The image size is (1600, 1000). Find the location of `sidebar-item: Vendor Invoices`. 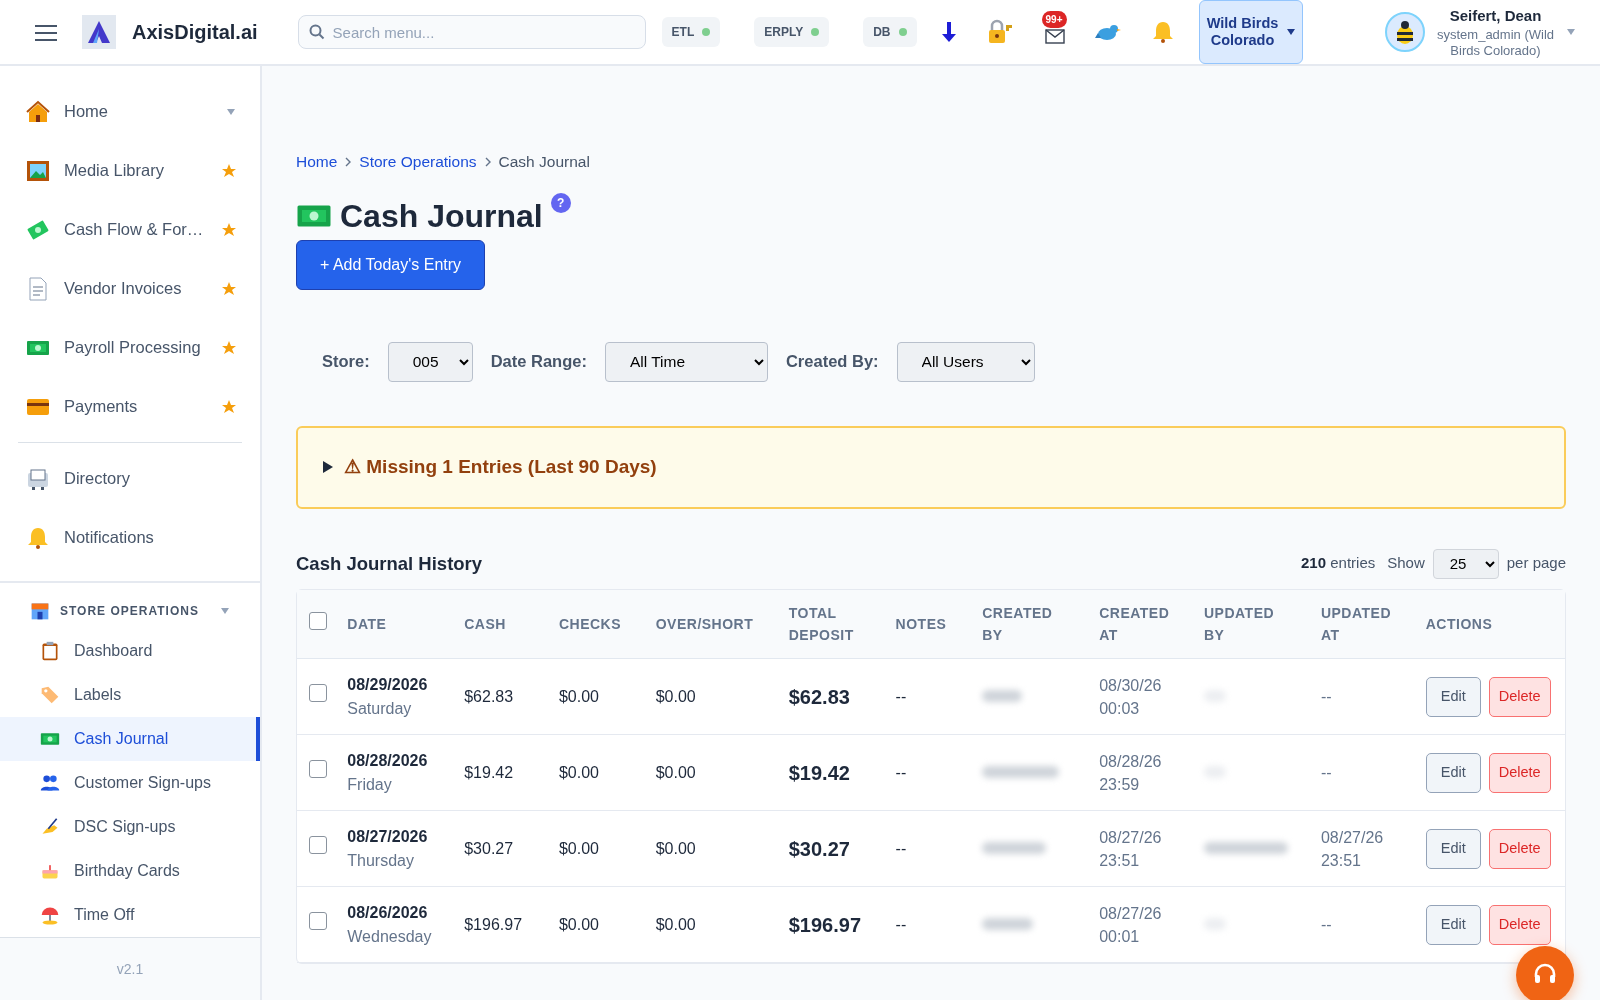

sidebar-item: Vendor Invoices is located at coordinates (130, 288).